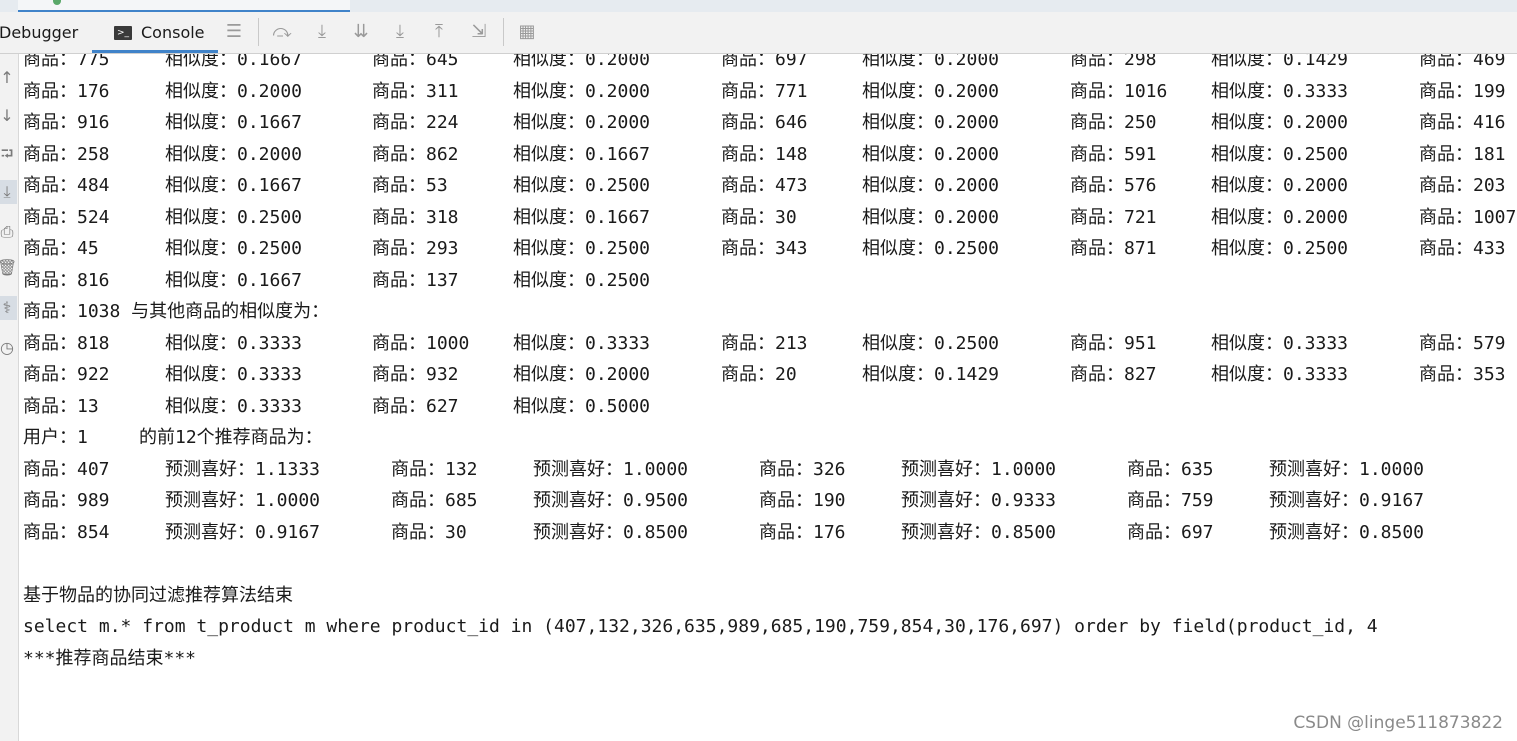 The width and height of the screenshot is (1517, 741). I want to click on product-id: 商品：353, so click(1462, 374).